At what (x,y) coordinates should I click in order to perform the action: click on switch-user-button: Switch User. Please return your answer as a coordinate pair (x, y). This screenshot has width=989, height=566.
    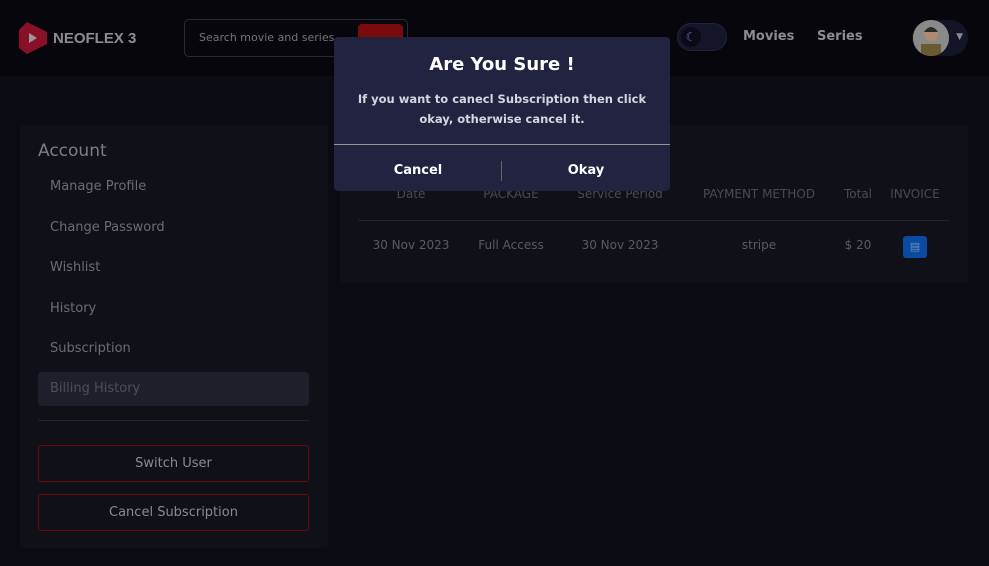
    Looking at the image, I should click on (173, 463).